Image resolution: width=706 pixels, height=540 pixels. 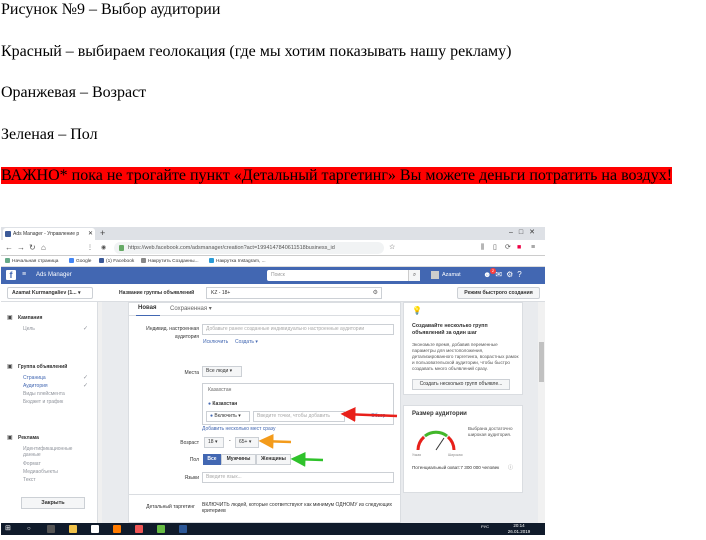 What do you see at coordinates (111, 9) in the screenshot?
I see `figure-caption: Рисунок №9 – Выбор аудитории` at bounding box center [111, 9].